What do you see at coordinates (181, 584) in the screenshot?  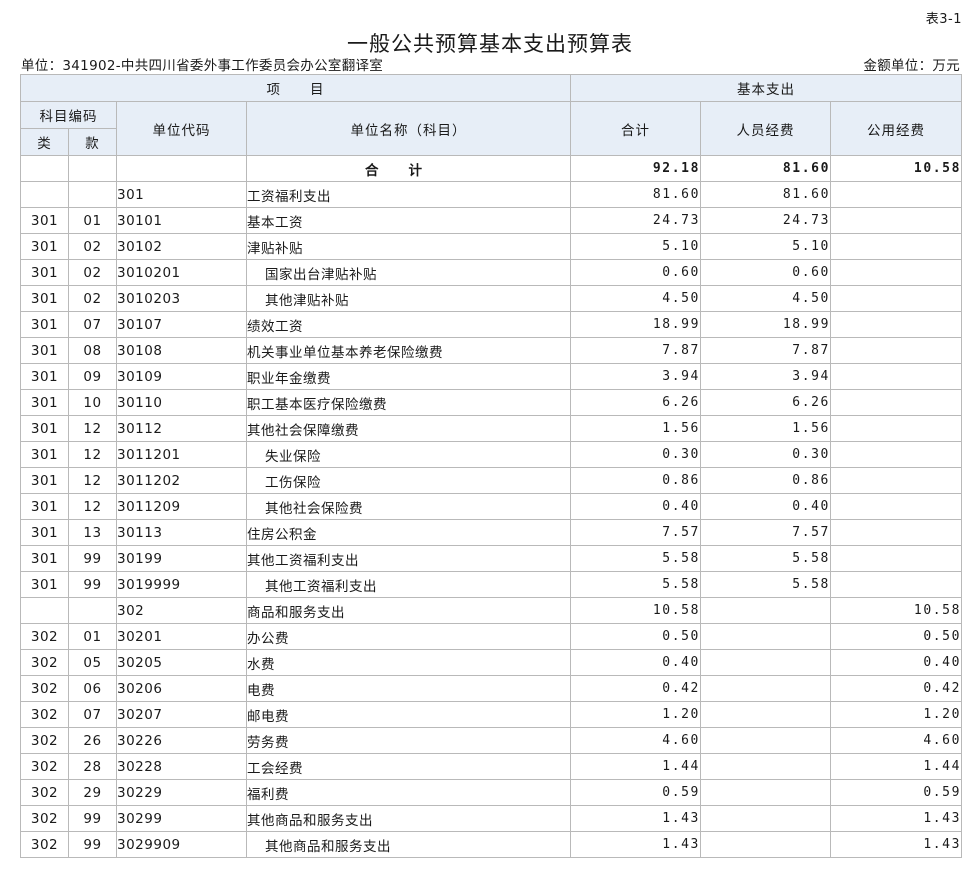 I see `unit-code-cell: 3019999` at bounding box center [181, 584].